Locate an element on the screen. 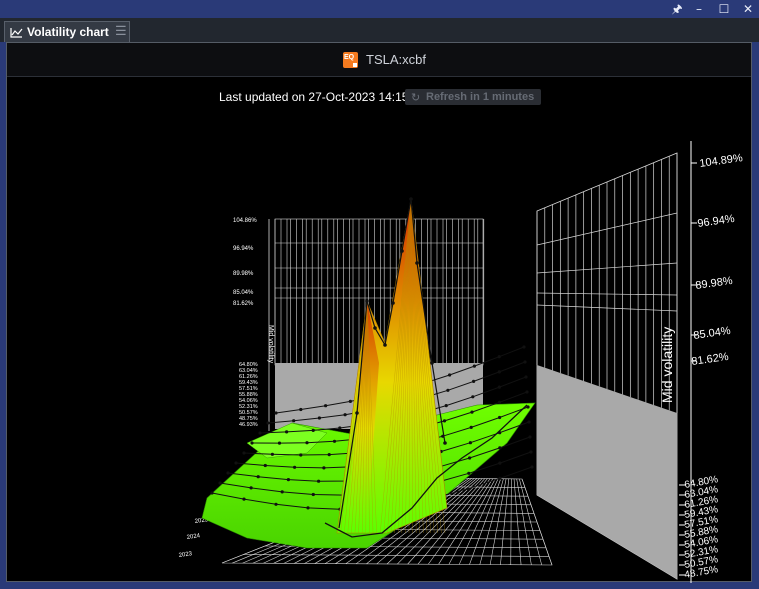 Image resolution: width=759 pixels, height=589 pixels. last-updated-text: Last updated on 27-Oct-2023 14:15 is located at coordinates (314, 97).